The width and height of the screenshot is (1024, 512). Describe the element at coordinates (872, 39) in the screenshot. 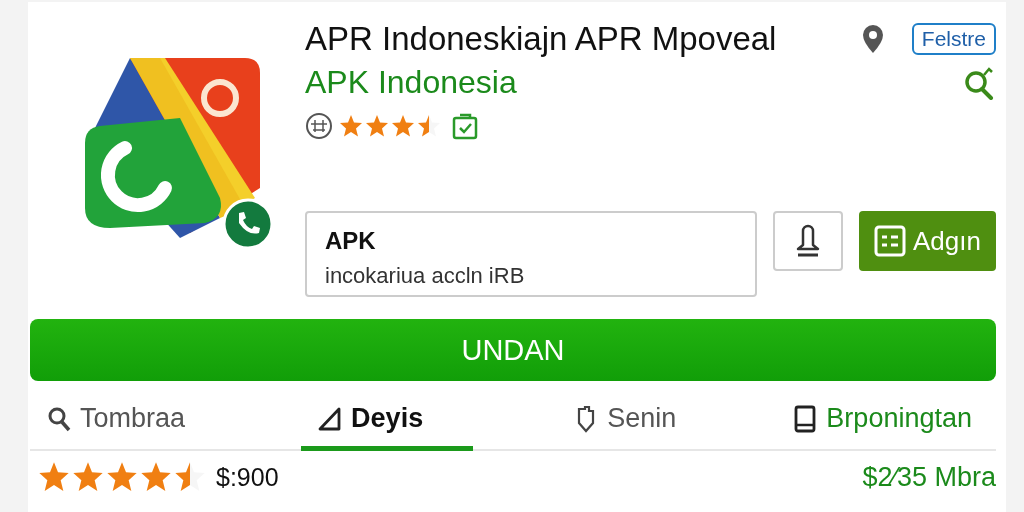

I see `location-pin-icon` at that location.